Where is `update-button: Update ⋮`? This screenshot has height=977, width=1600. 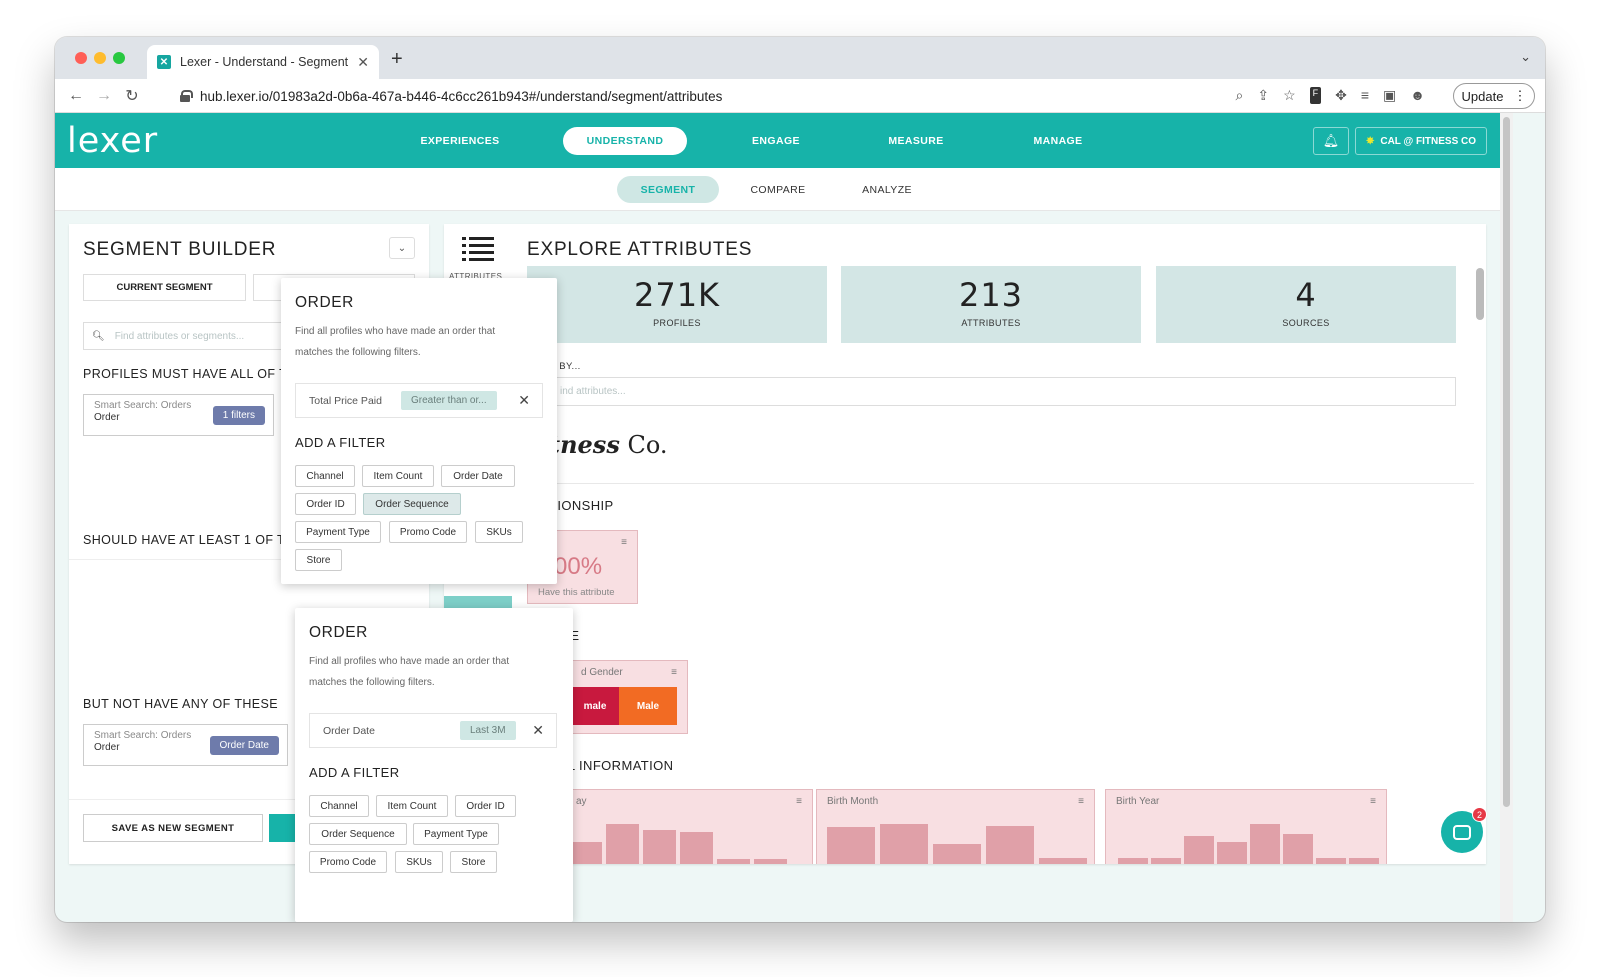
update-button: Update ⋮ is located at coordinates (1494, 96).